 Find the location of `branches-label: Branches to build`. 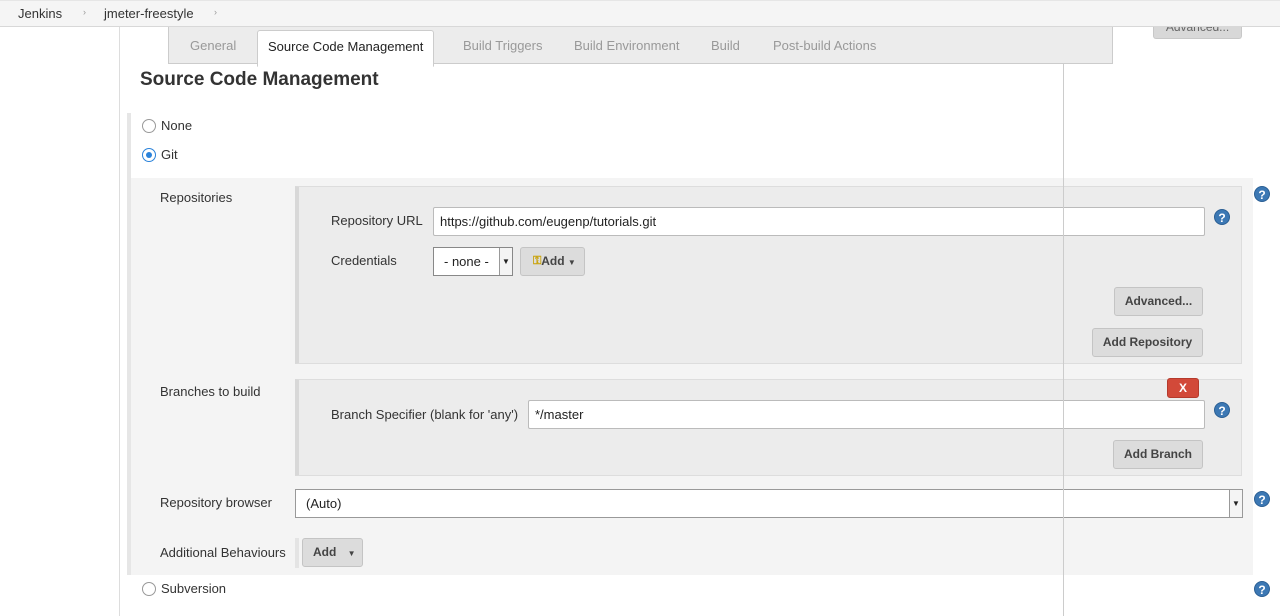

branches-label: Branches to build is located at coordinates (210, 391).